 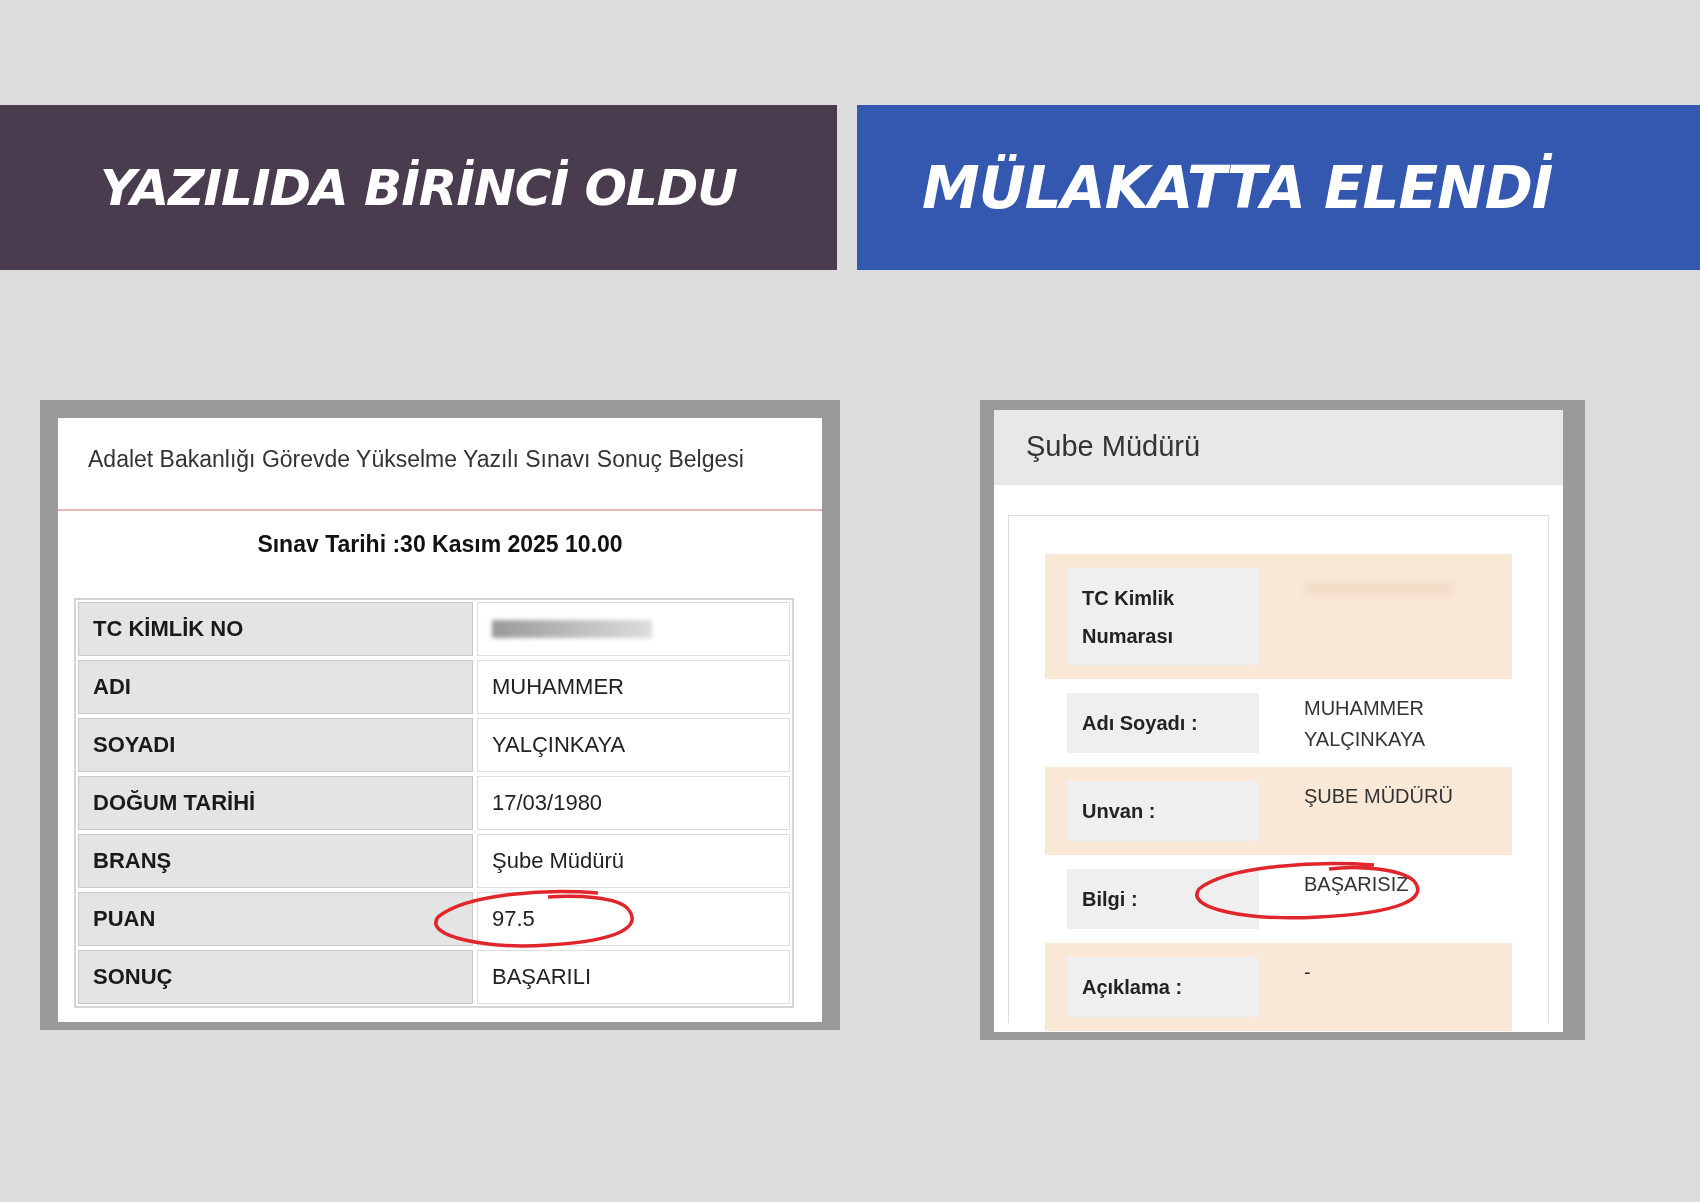 I want to click on field-label: TC Kimlik Numarası, so click(x=1163, y=616).